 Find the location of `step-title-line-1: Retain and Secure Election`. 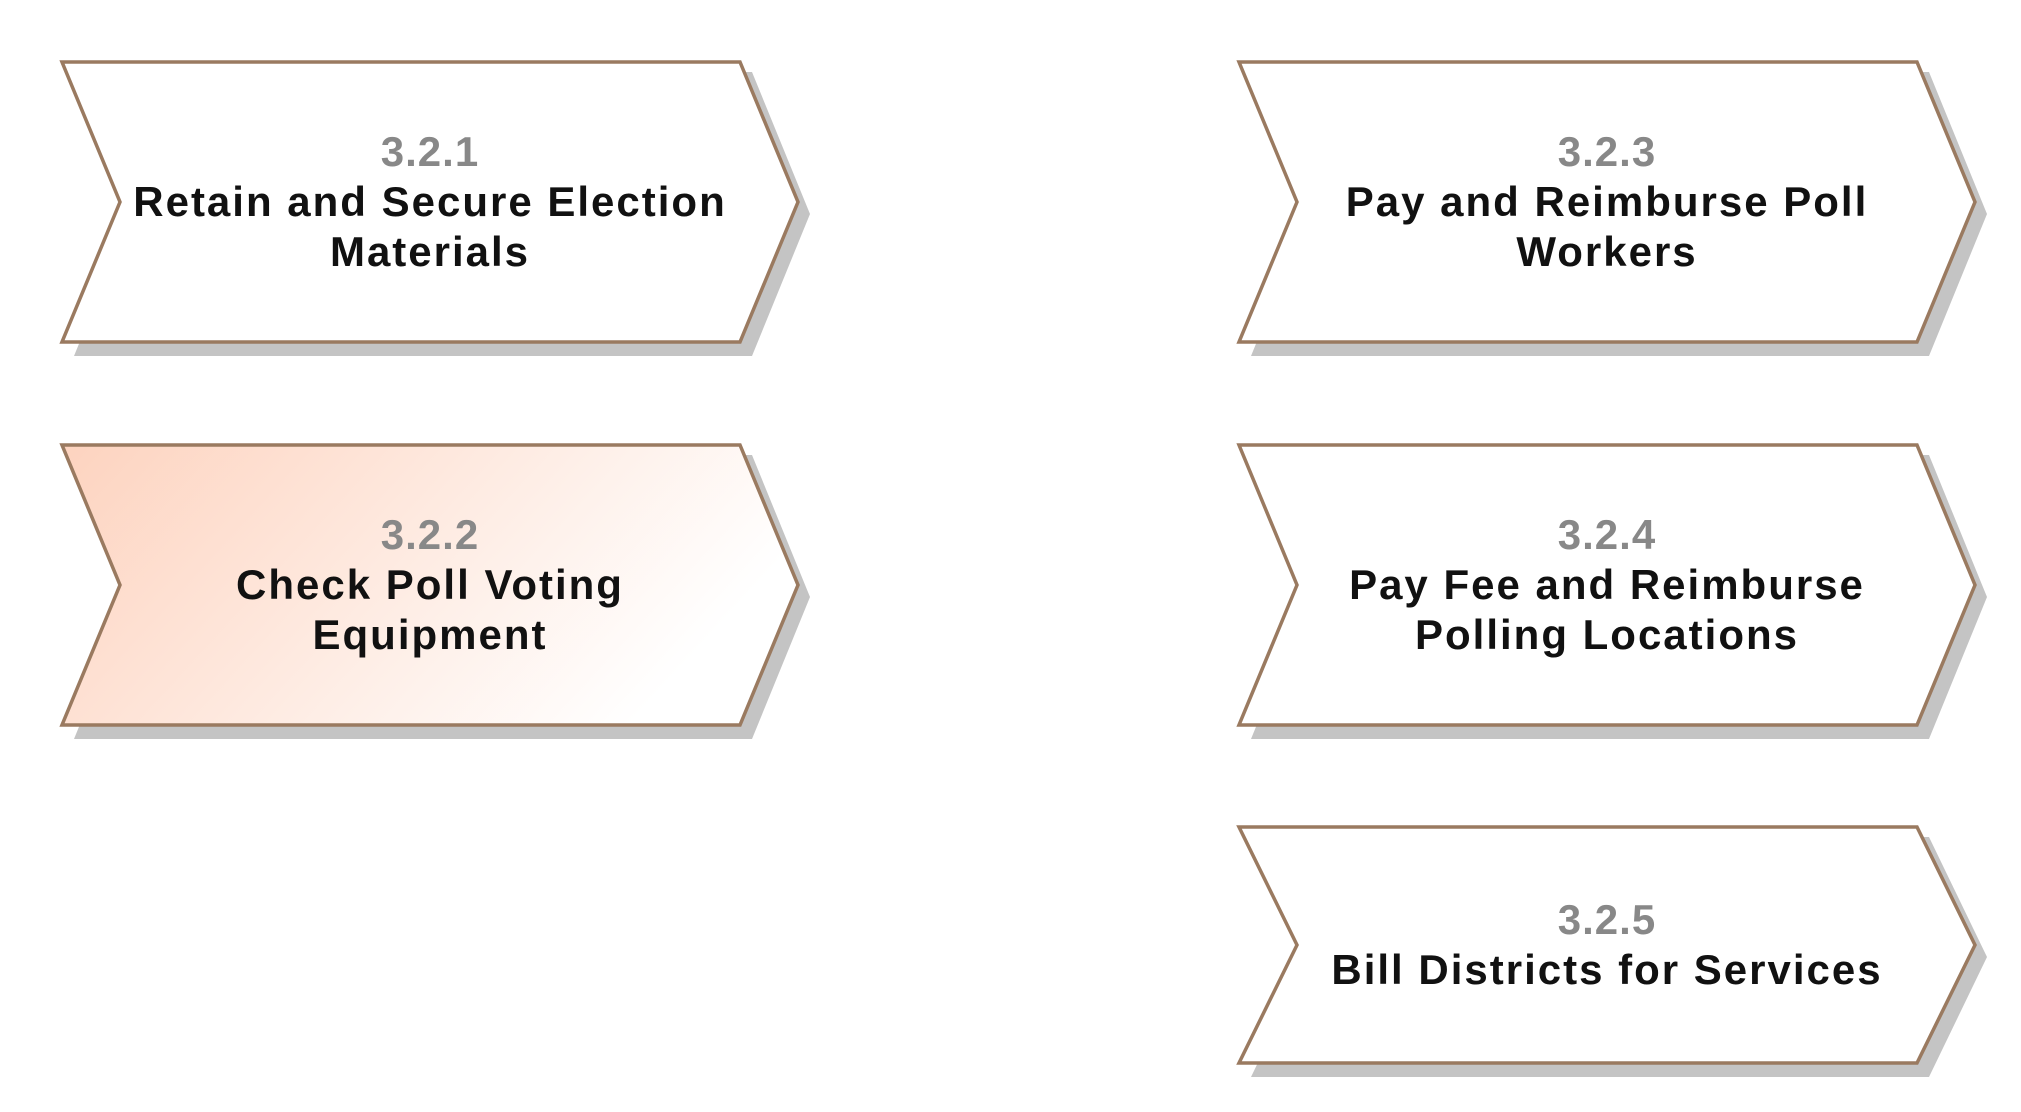

step-title-line-1: Retain and Secure Election is located at coordinates (430, 201).